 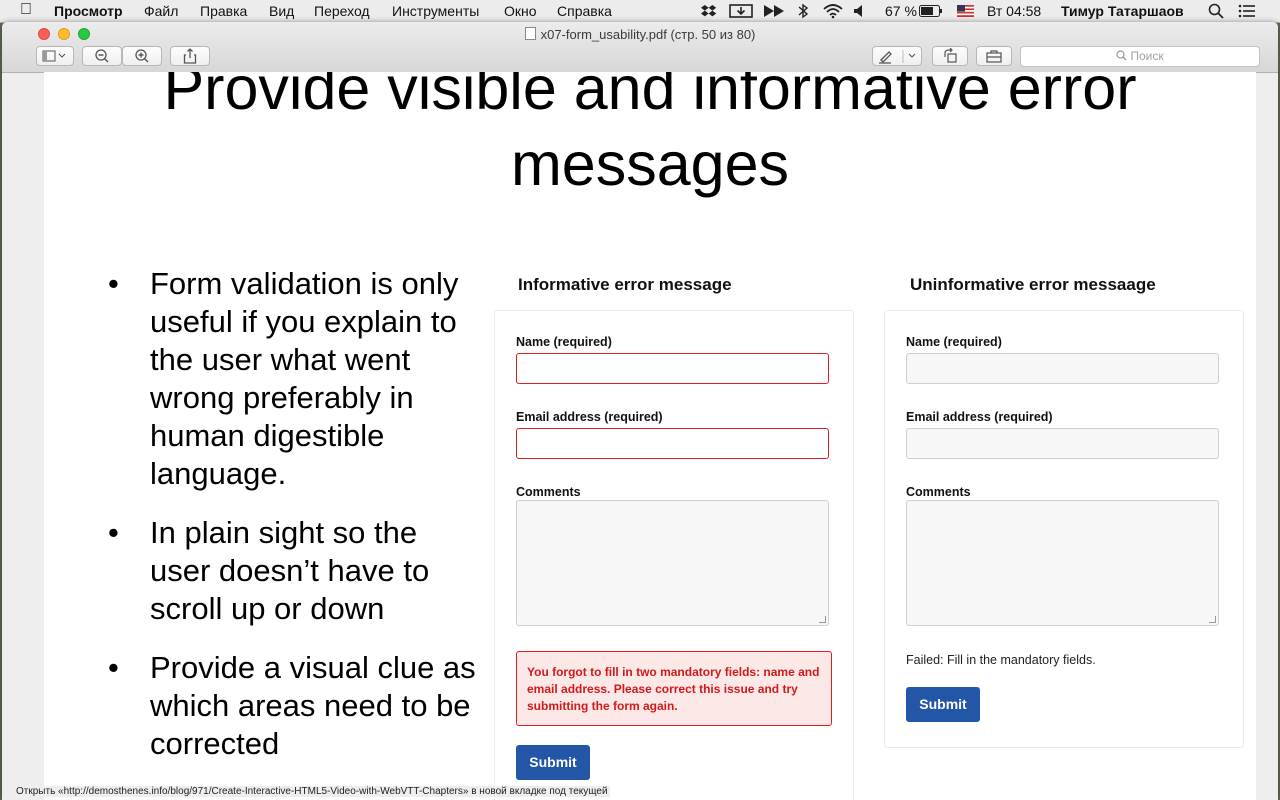 I want to click on slide-title-line-2: messages, so click(x=649, y=164).